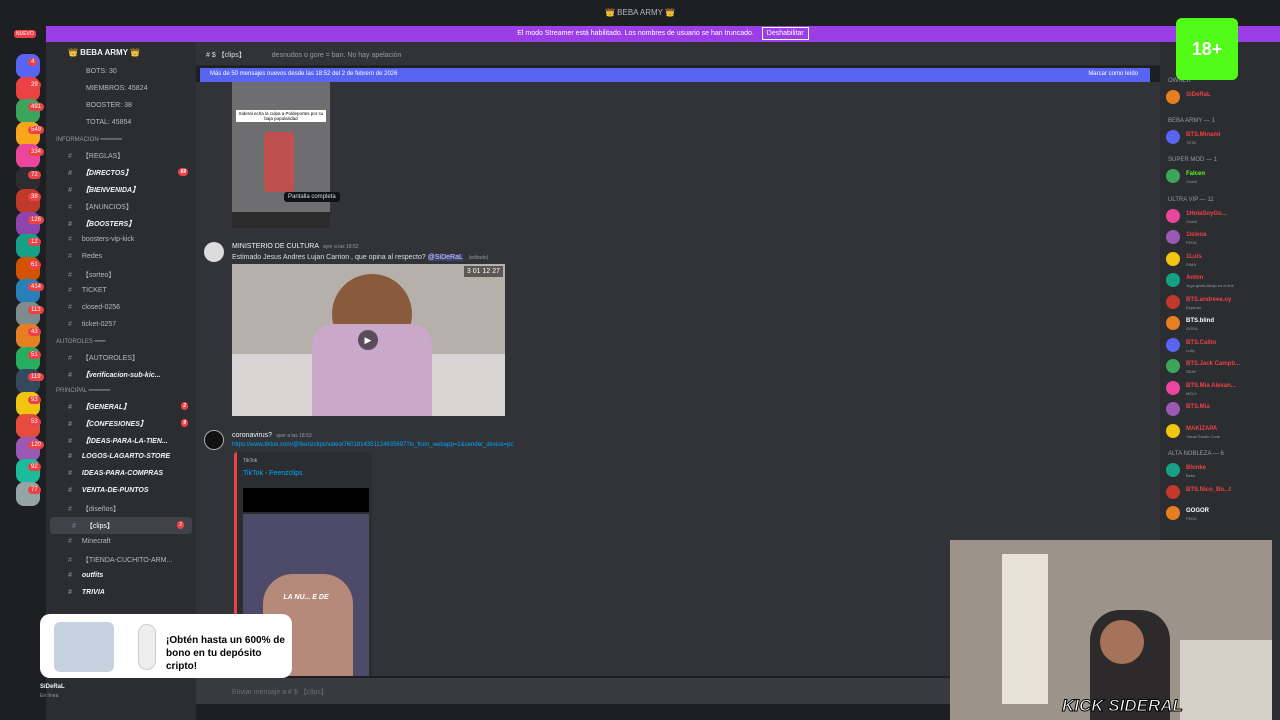 This screenshot has height=720, width=1280. I want to click on member-item: BTS.blind GODA, so click(1223, 323).